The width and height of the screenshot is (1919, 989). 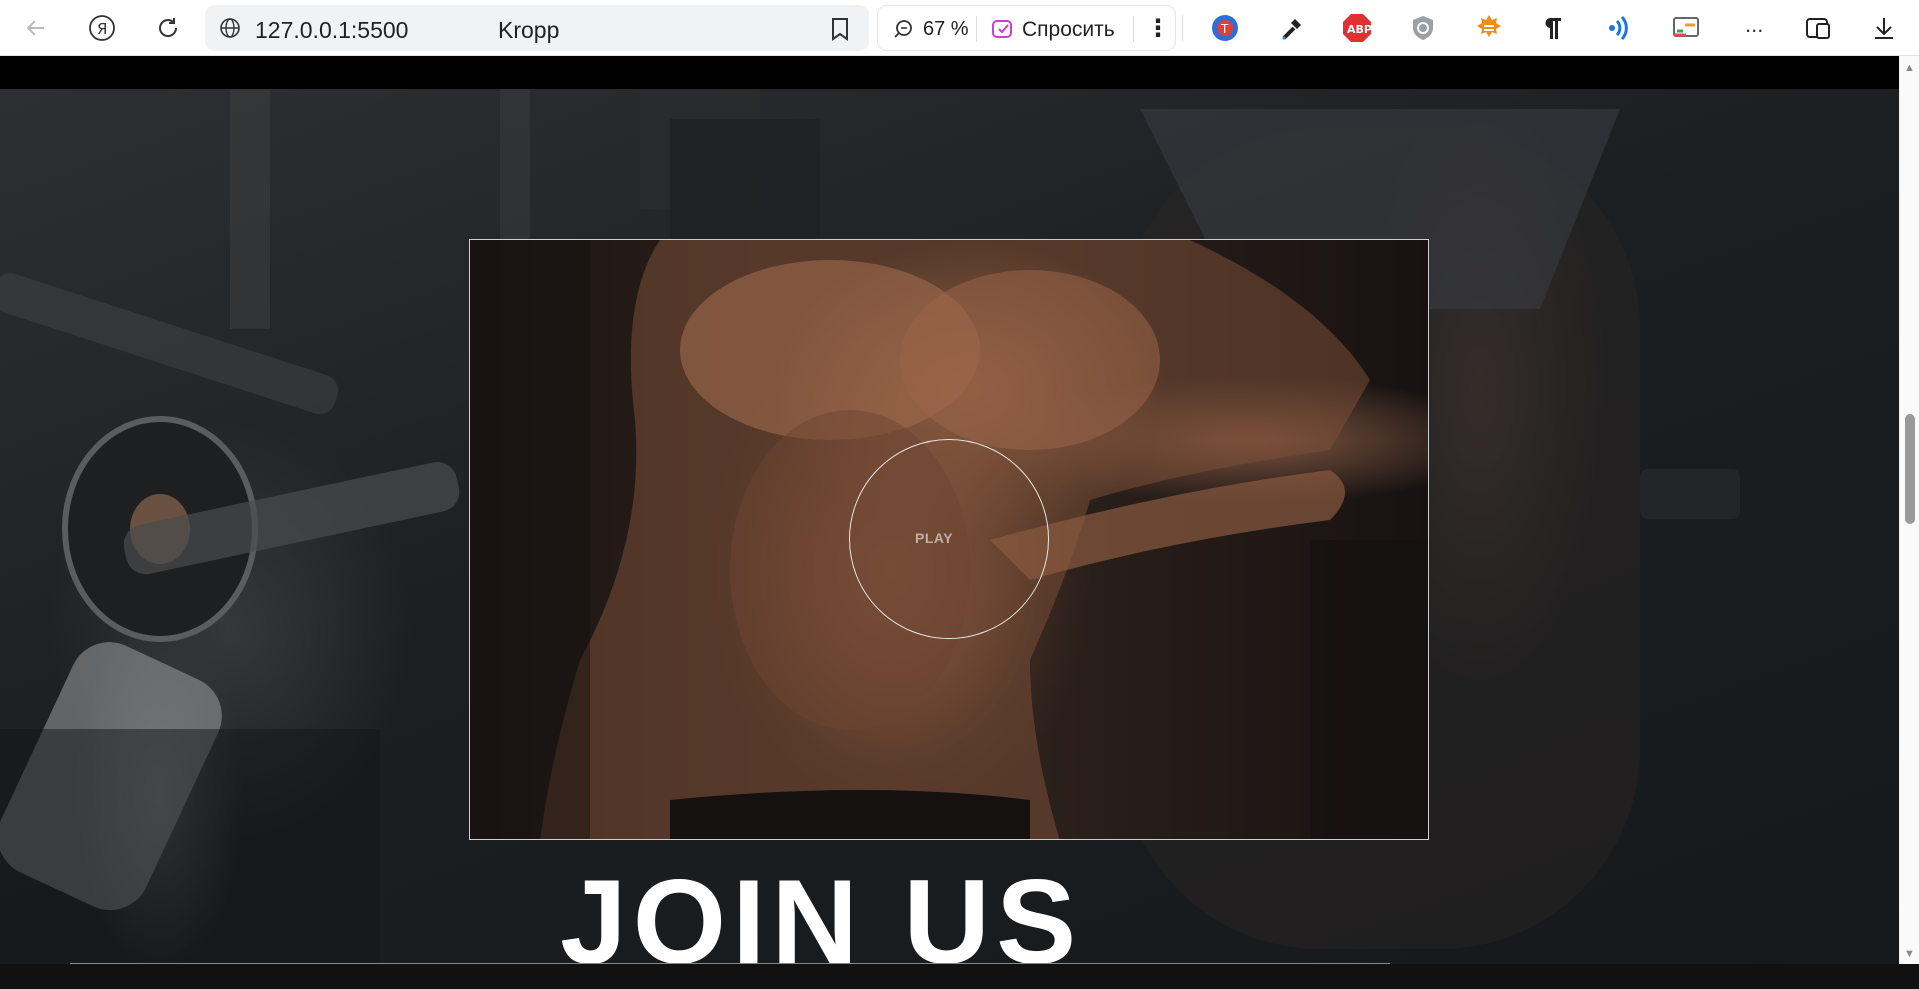 I want to click on eyedropper-icon, so click(x=1291, y=30).